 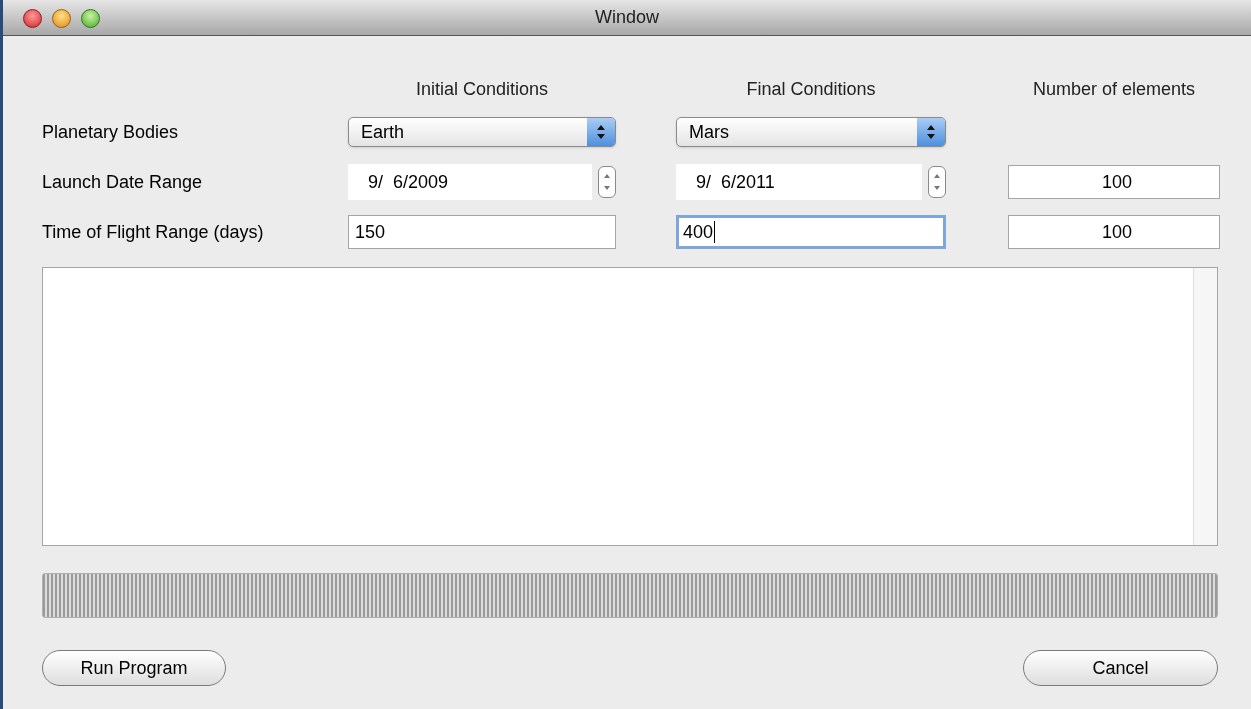 I want to click on push-button: Run Program, so click(x=134, y=668).